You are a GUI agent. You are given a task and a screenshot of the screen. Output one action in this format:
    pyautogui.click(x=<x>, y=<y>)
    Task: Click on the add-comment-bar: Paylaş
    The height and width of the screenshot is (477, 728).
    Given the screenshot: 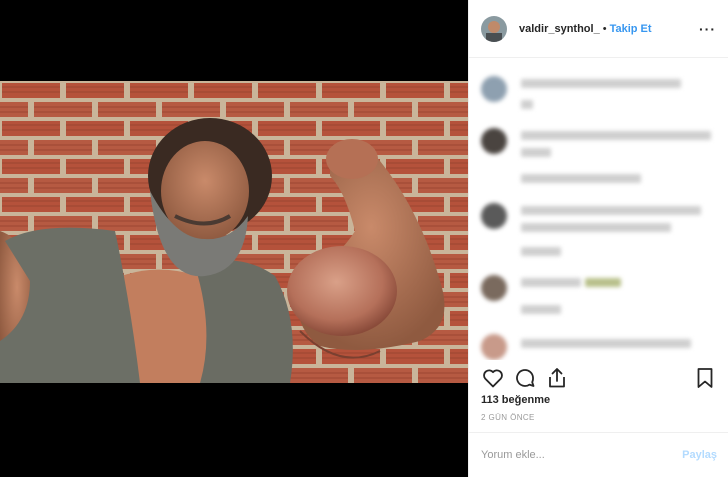 What is the action you would take?
    pyautogui.click(x=598, y=454)
    